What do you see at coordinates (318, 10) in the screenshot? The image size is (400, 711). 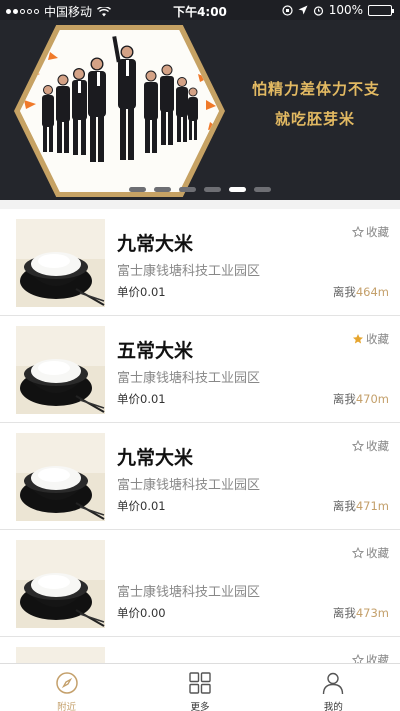 I see `alarm-icon` at bounding box center [318, 10].